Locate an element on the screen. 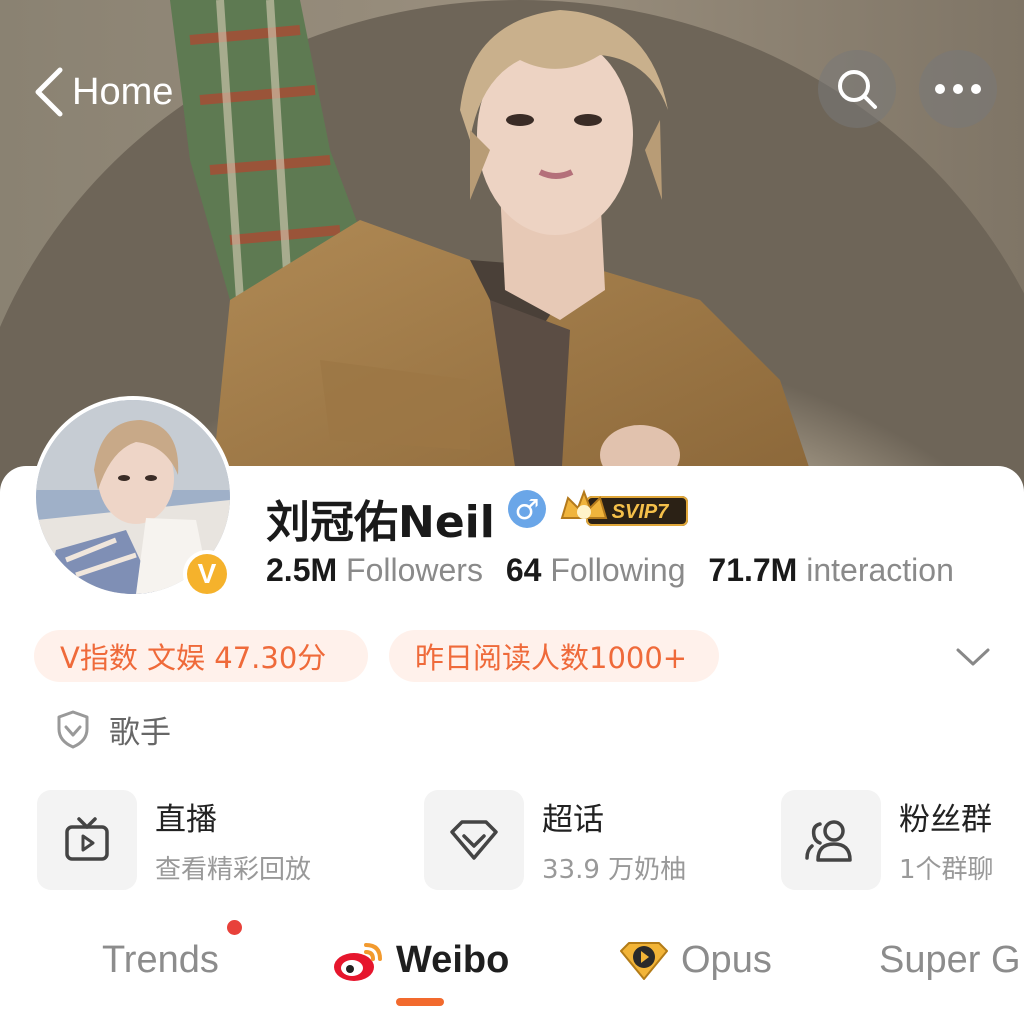 This screenshot has height=1026, width=1024. v-index-tag: V指数 文娱 47.30分 is located at coordinates (201, 656).